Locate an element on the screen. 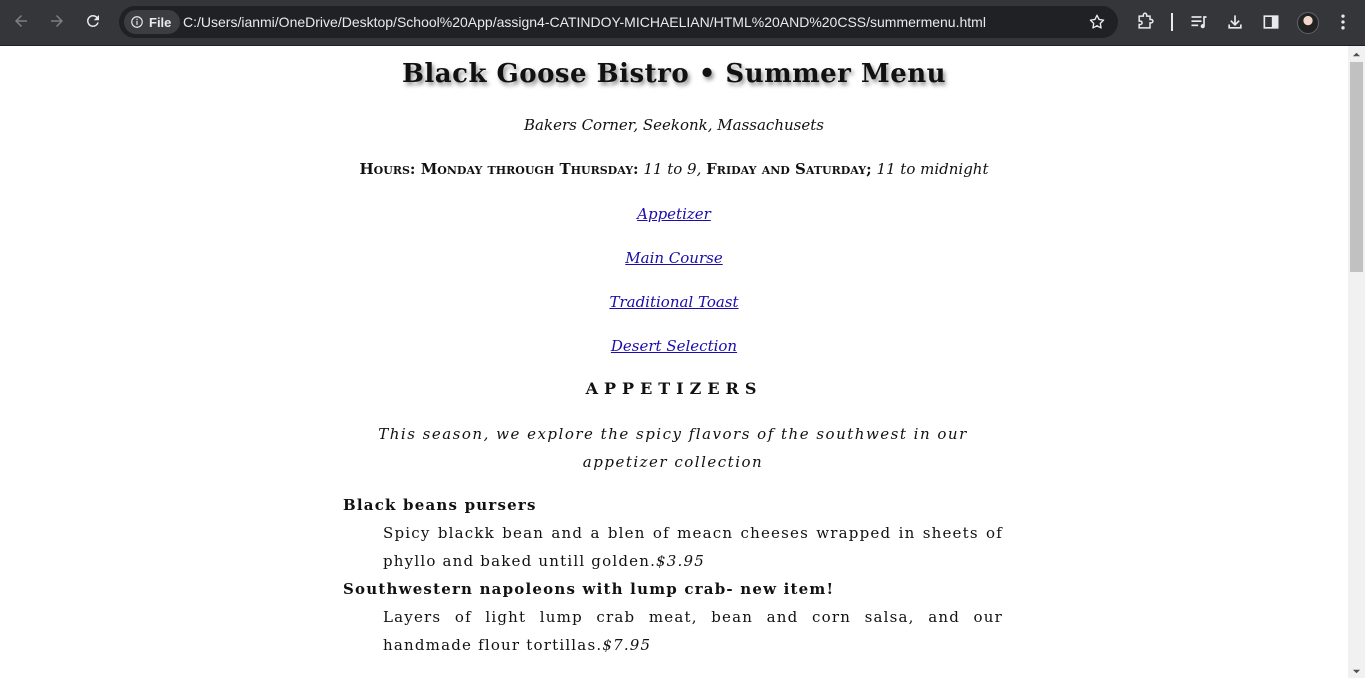  download-icon is located at coordinates (1235, 22).